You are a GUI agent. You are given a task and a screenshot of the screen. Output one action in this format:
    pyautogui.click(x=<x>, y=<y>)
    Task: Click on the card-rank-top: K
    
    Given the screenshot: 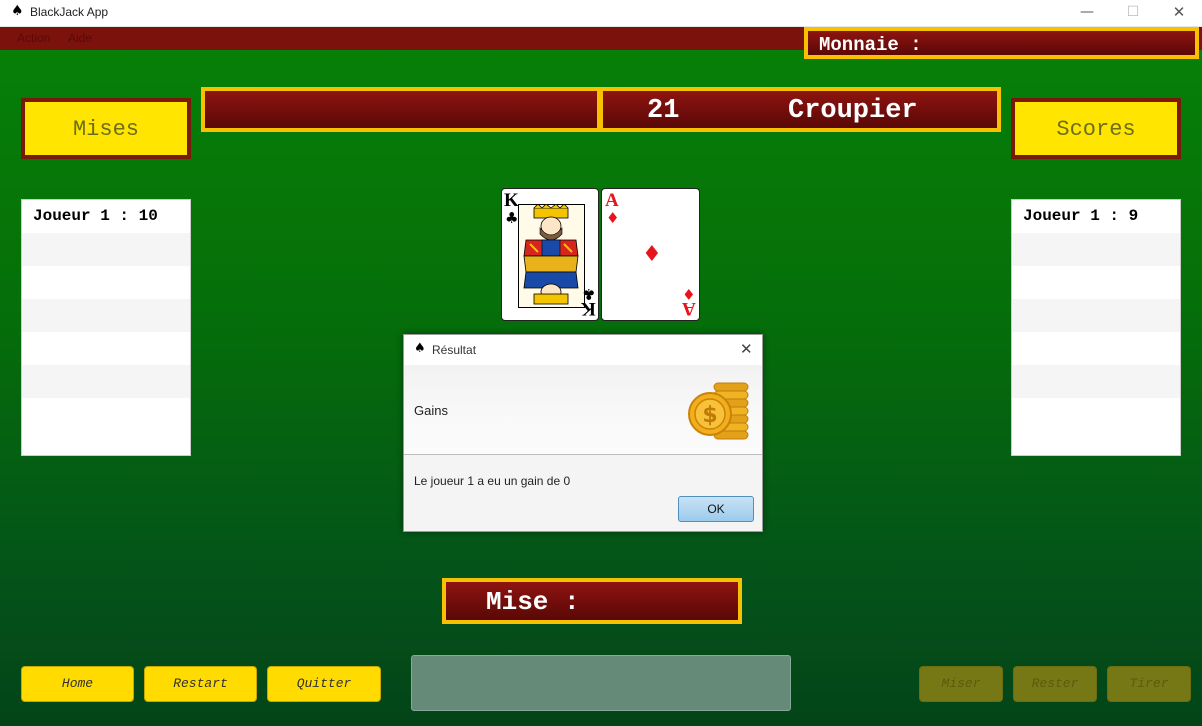 What is the action you would take?
    pyautogui.click(x=511, y=200)
    